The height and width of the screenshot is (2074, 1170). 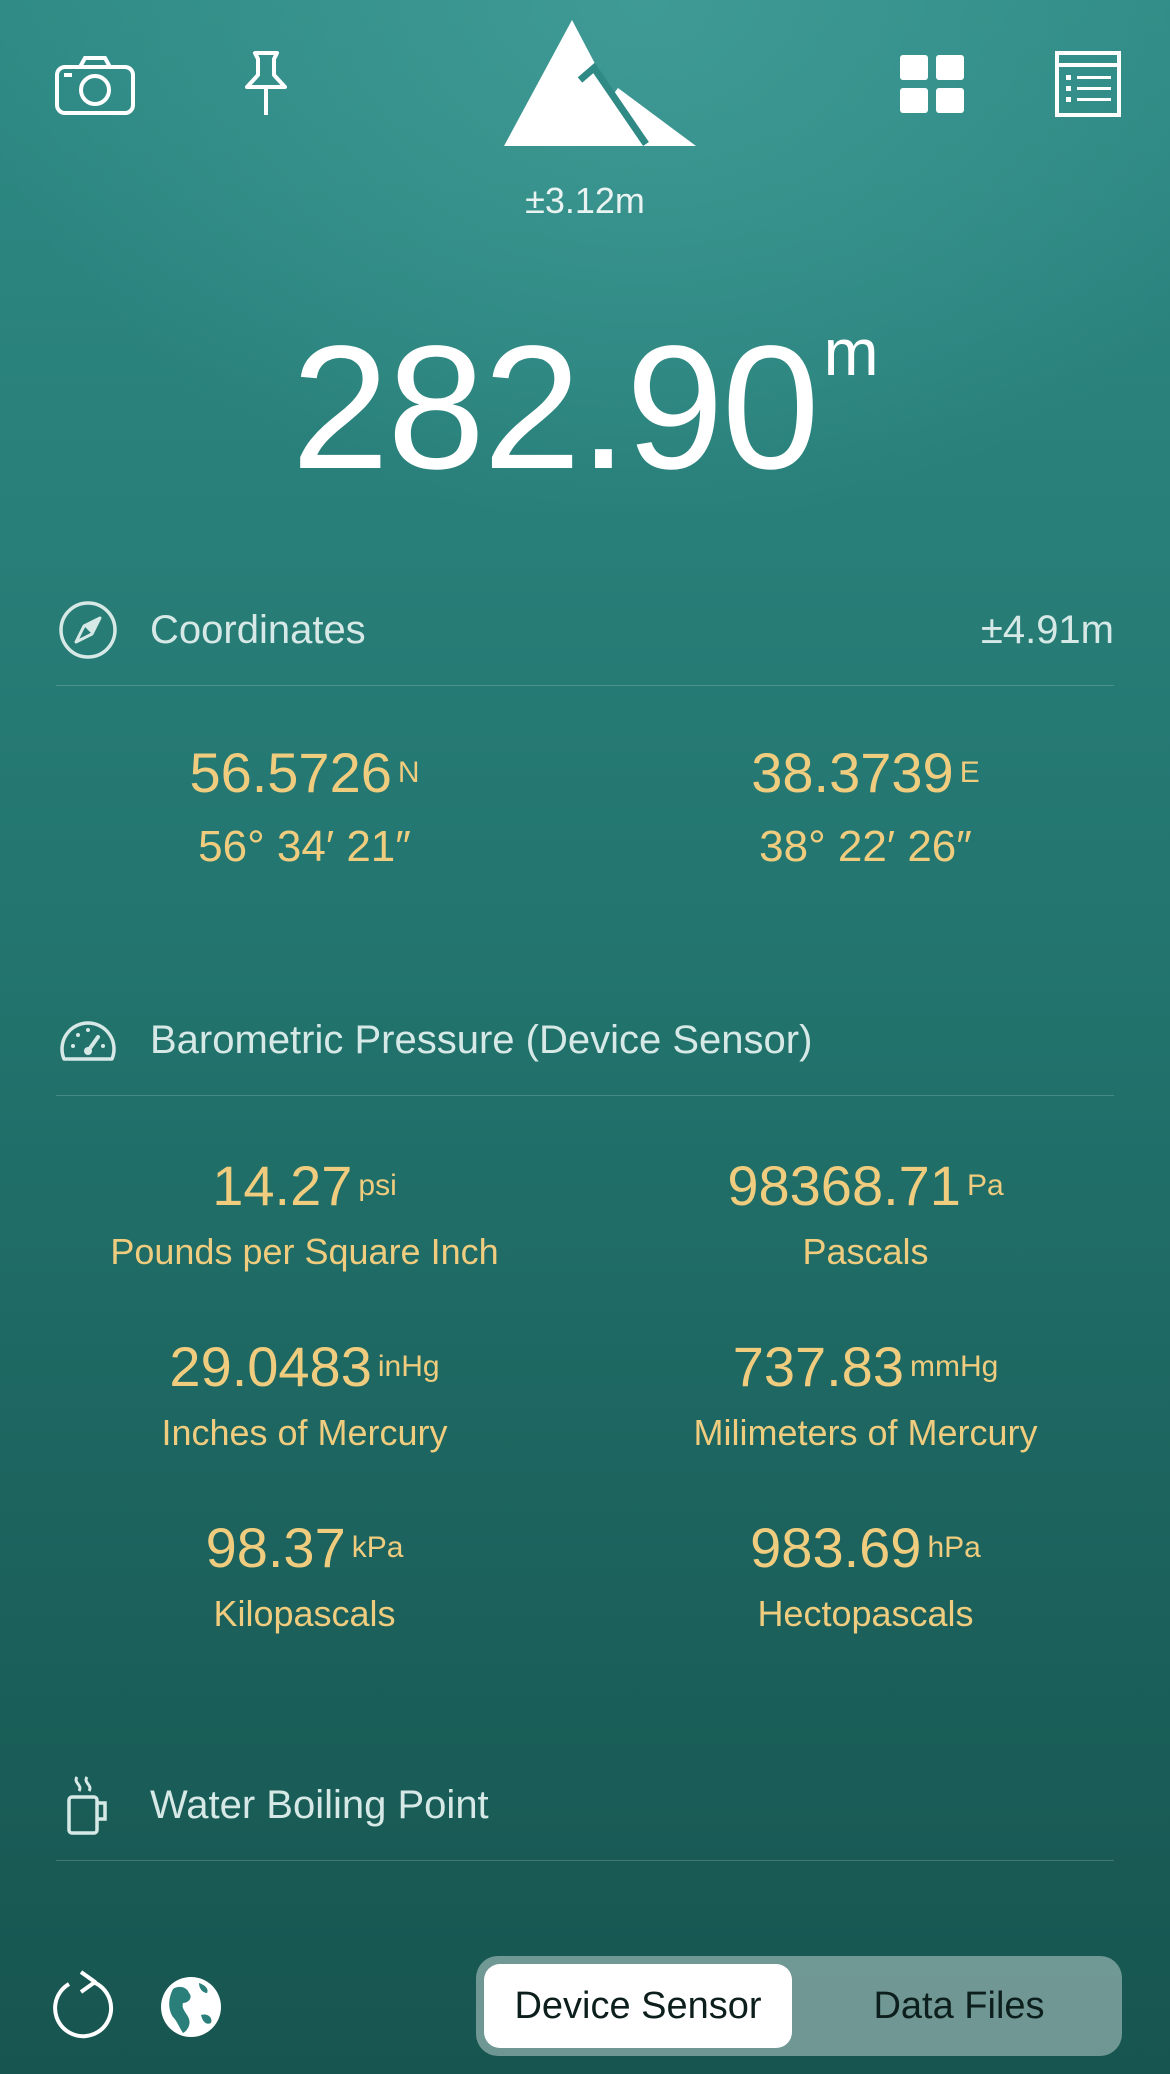 I want to click on camera-button, so click(x=95, y=85).